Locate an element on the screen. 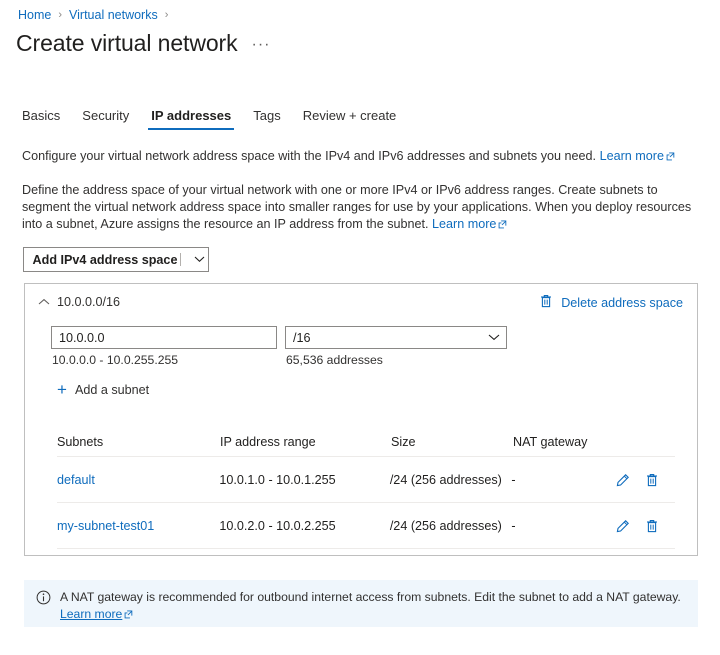 This screenshot has width=720, height=655. add-ipv4-address-space-button: Add IPv4 address space is located at coordinates (116, 259).